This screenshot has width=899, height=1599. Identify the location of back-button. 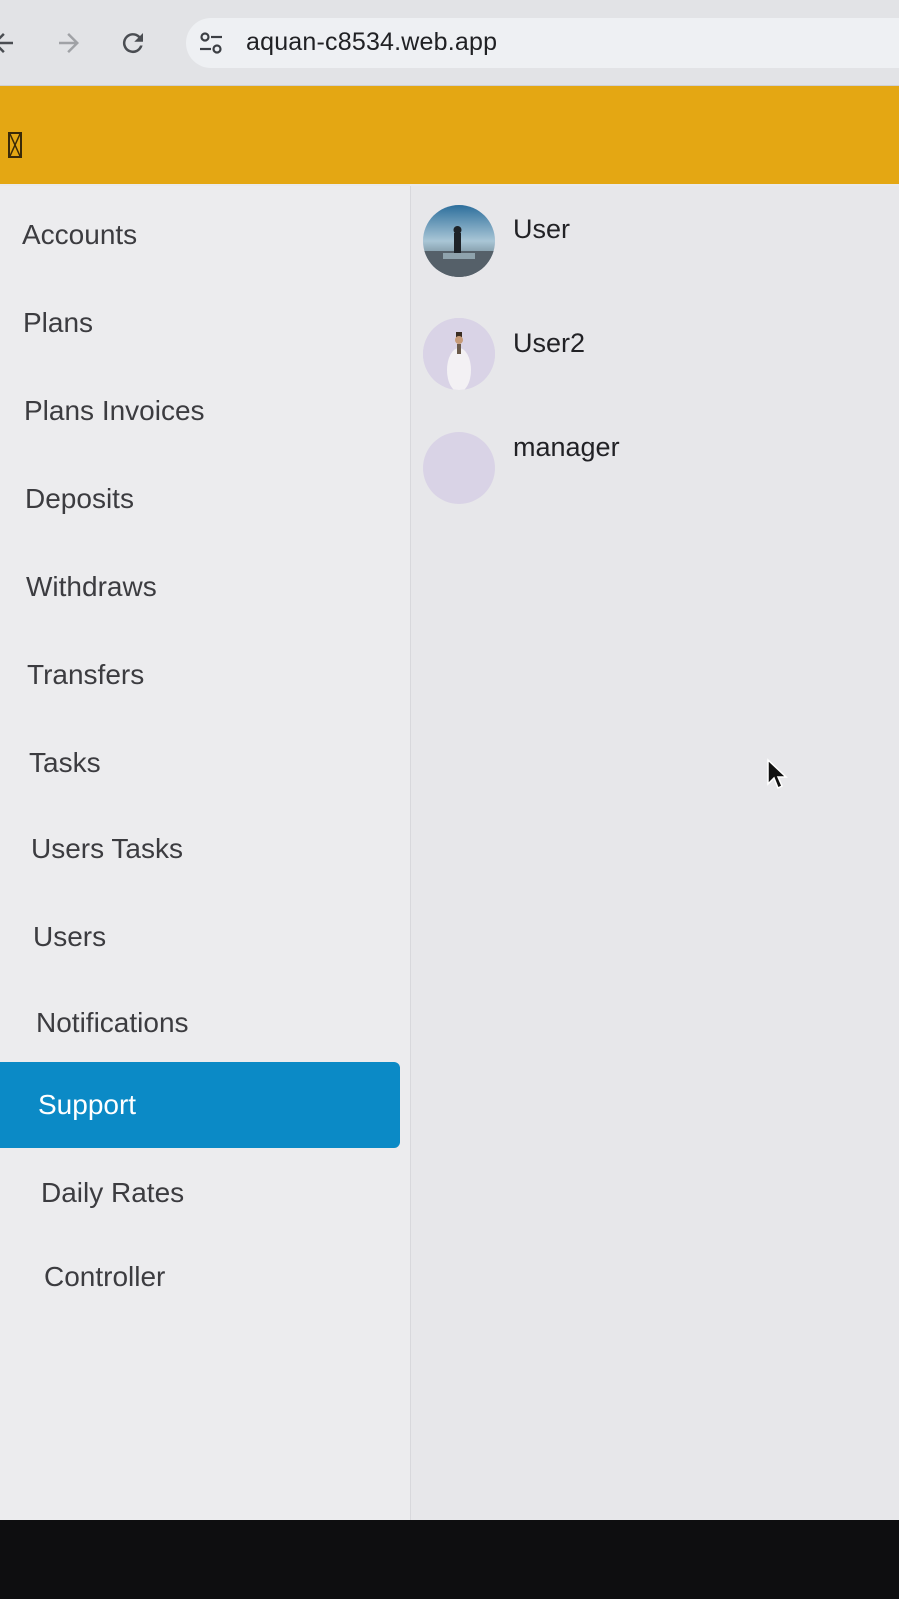
(10, 43).